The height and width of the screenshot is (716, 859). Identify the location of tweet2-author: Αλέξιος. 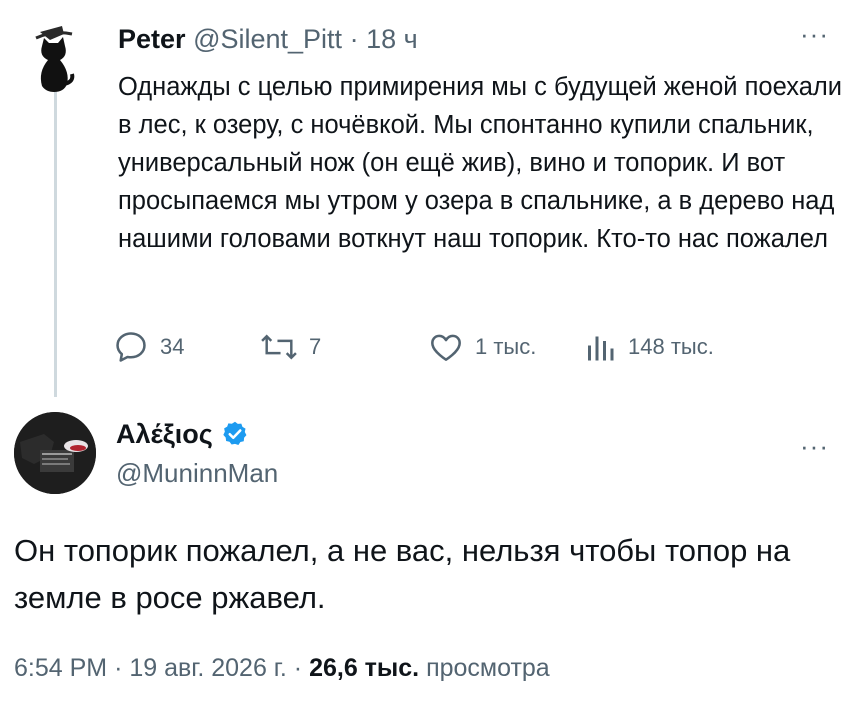
(182, 434).